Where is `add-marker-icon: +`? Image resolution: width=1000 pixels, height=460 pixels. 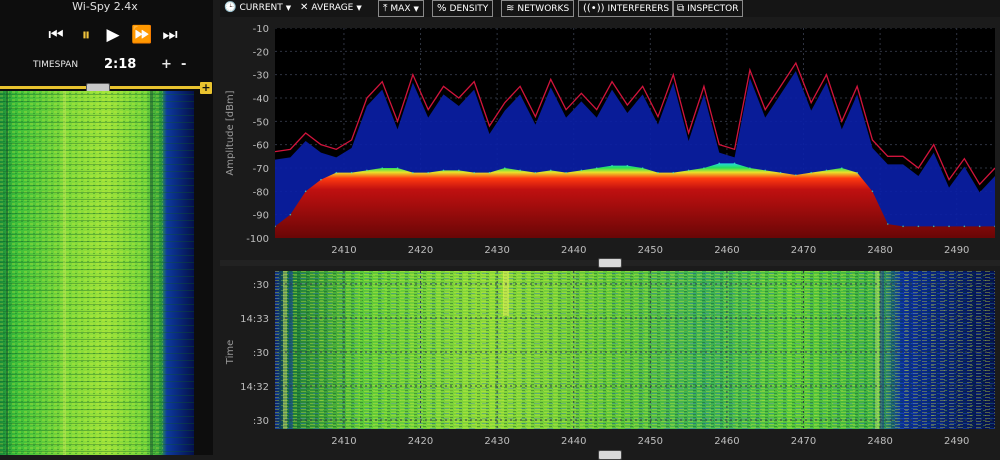
add-marker-icon: + is located at coordinates (206, 88).